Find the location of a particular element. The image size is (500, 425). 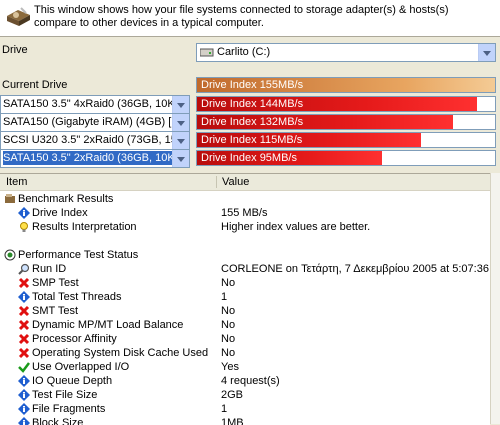

column-header-item: Item is located at coordinates (108, 182).